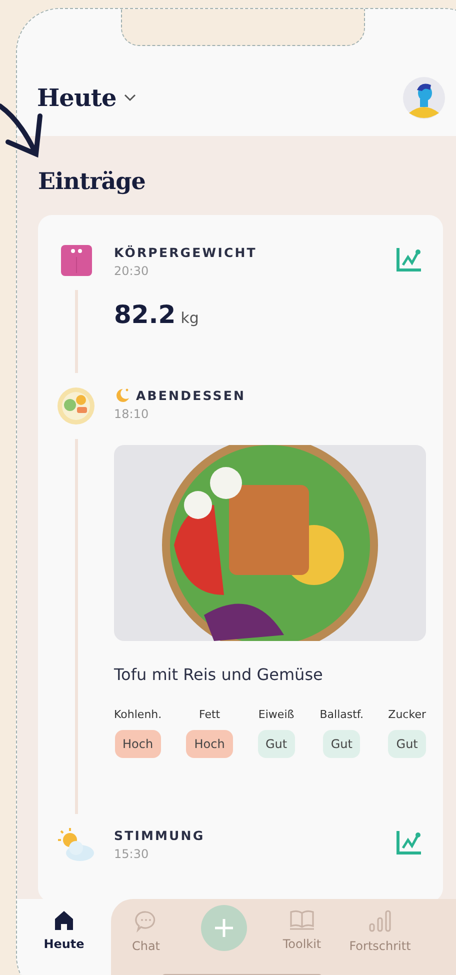  What do you see at coordinates (189, 318) in the screenshot?
I see `weight-unit: kg` at bounding box center [189, 318].